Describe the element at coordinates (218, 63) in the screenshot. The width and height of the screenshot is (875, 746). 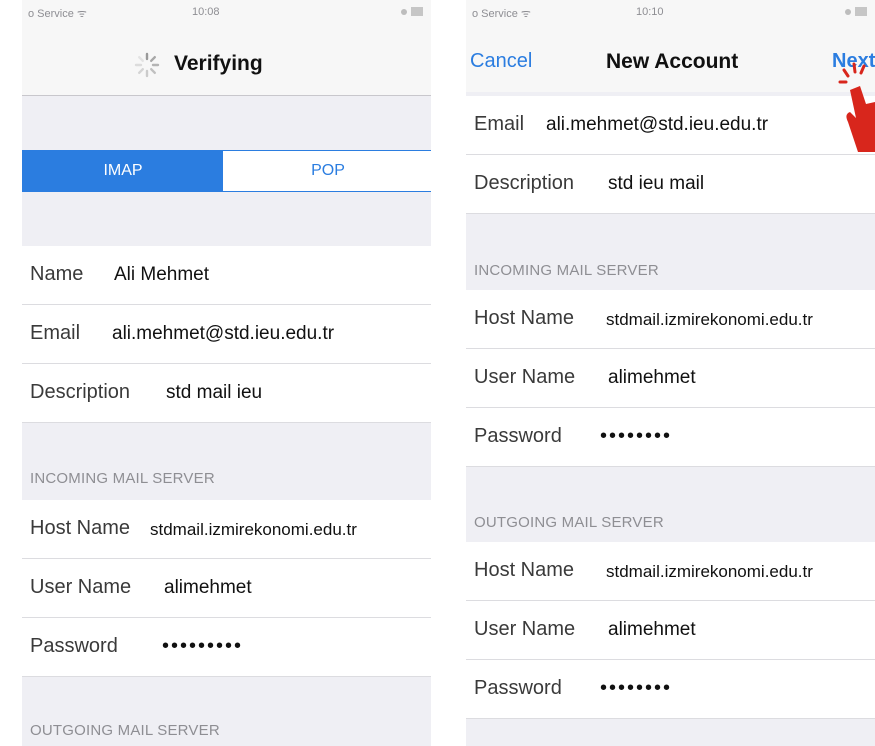
I see `nav-title: Verifying` at that location.